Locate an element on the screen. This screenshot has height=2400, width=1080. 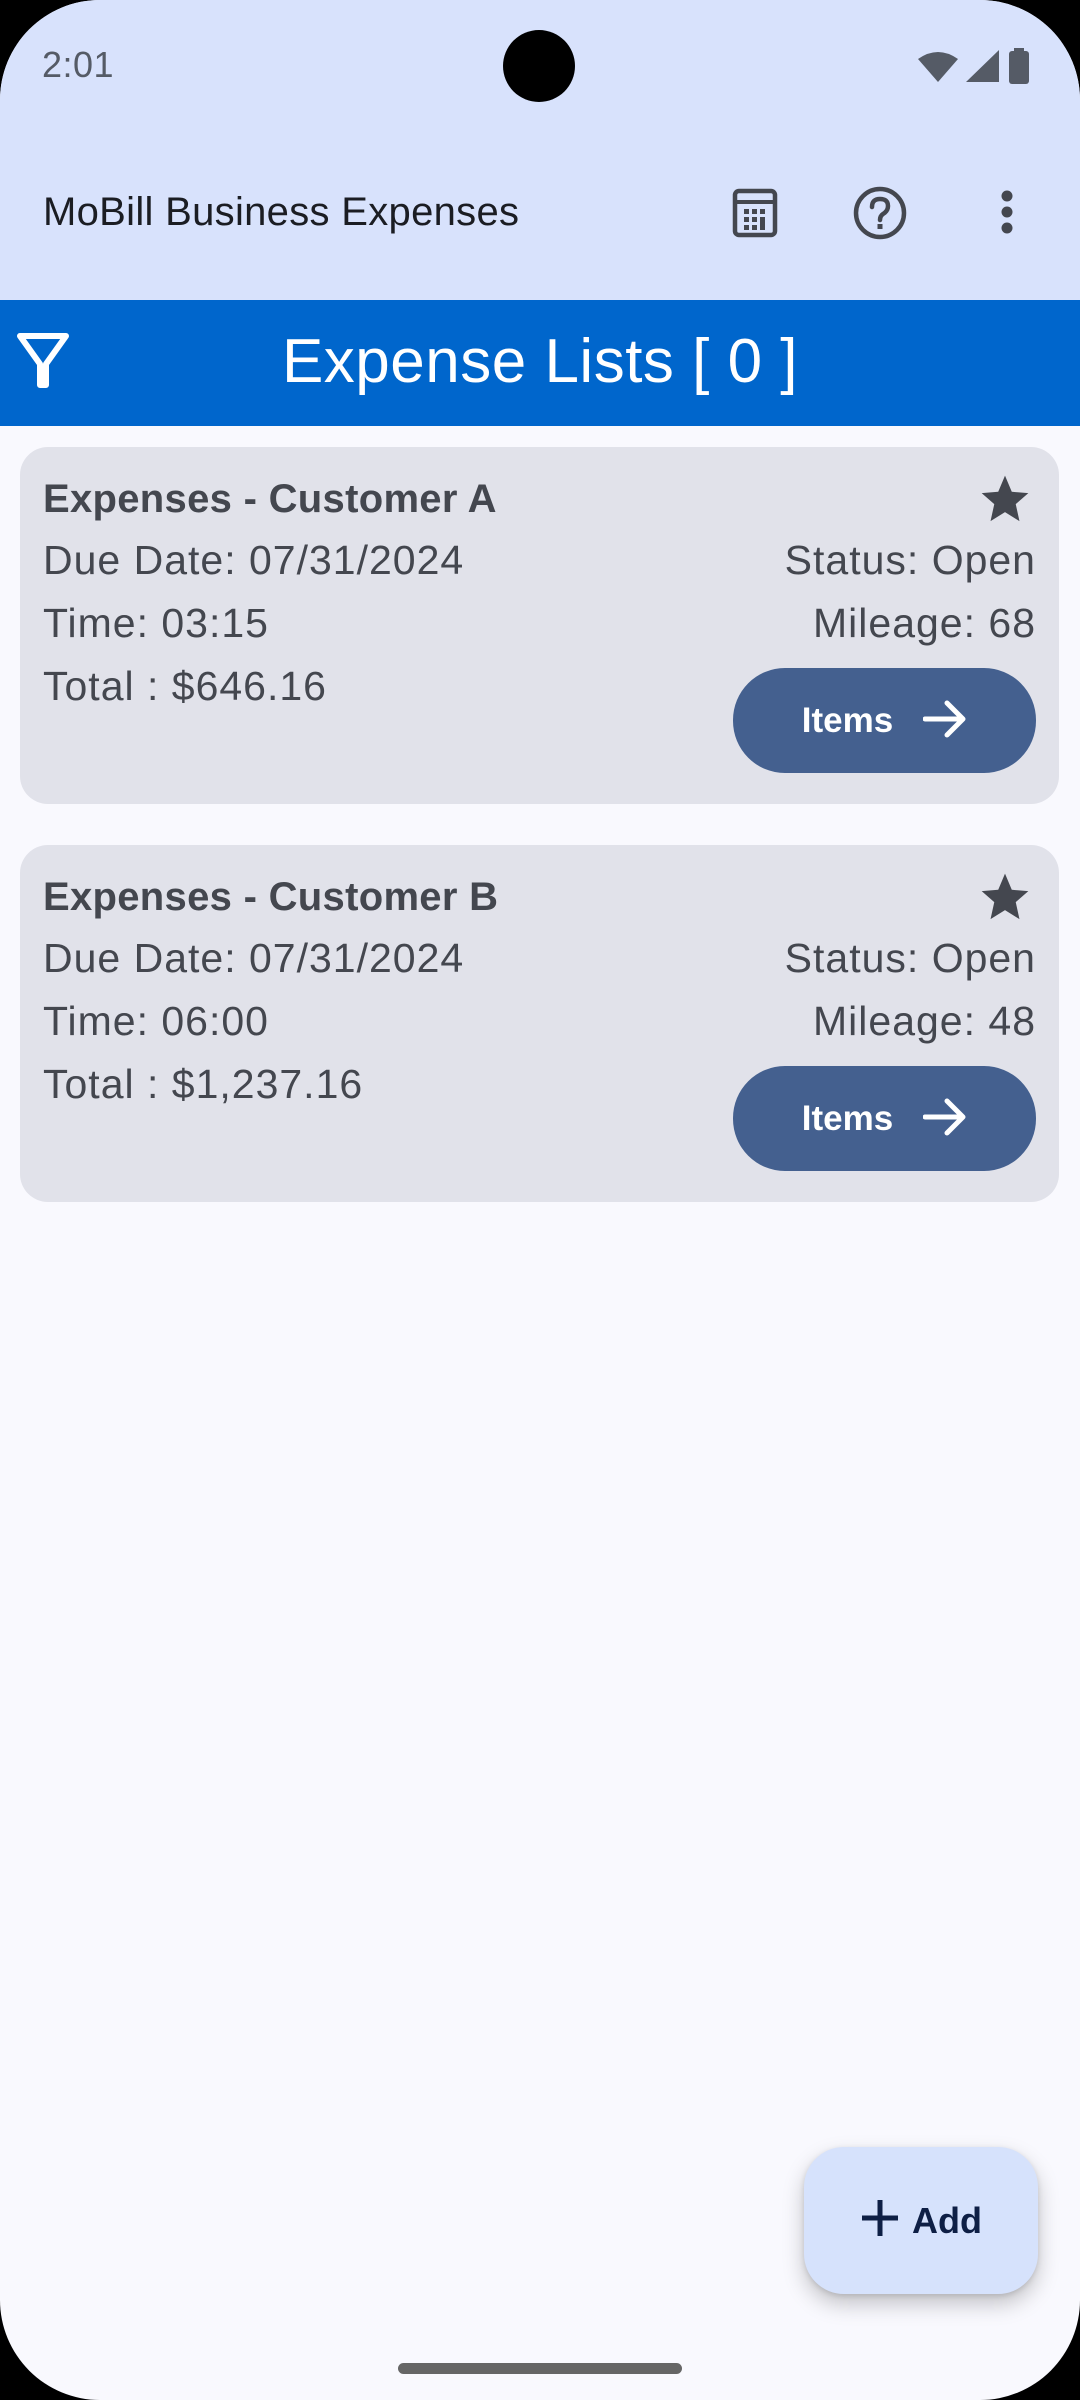
more-options-button is located at coordinates (1007, 215).